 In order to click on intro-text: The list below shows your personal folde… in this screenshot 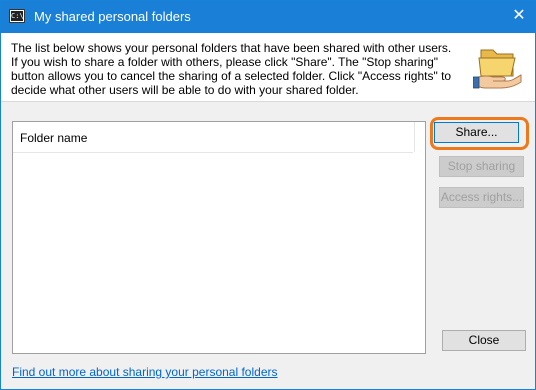, I will do `click(231, 69)`.